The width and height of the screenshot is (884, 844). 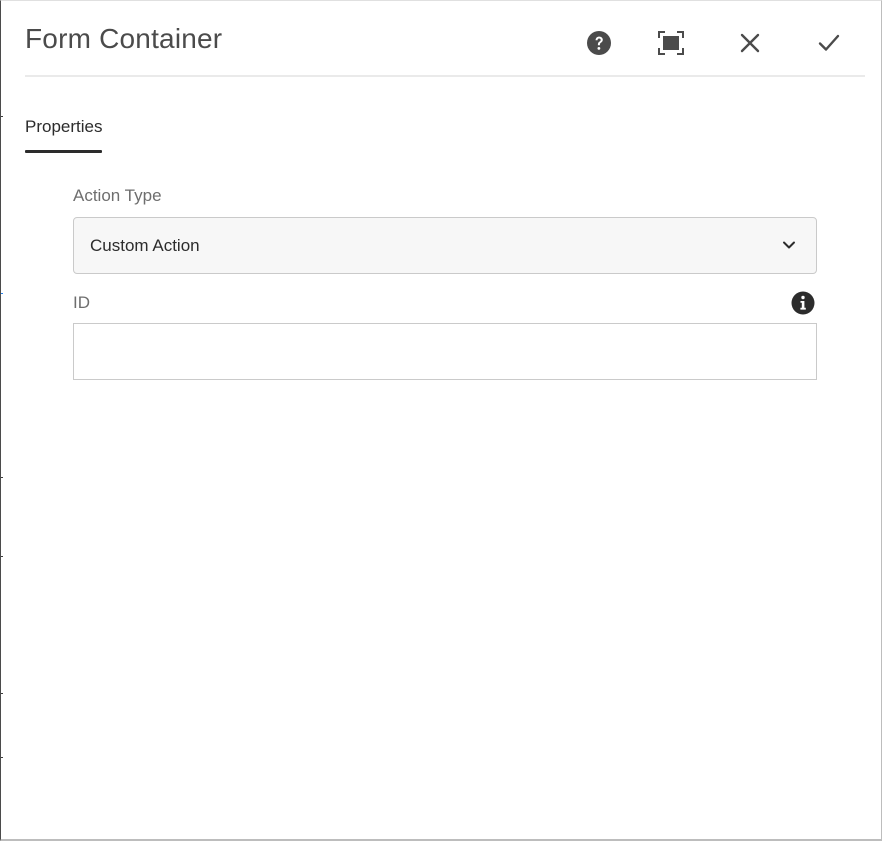 I want to click on fullscreen-button, so click(x=671, y=43).